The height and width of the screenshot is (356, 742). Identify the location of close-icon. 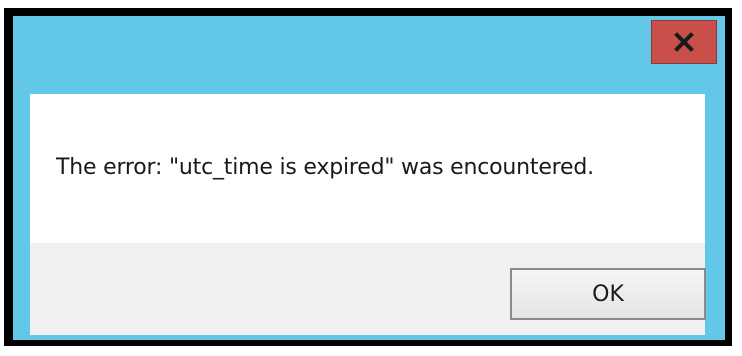
(684, 42).